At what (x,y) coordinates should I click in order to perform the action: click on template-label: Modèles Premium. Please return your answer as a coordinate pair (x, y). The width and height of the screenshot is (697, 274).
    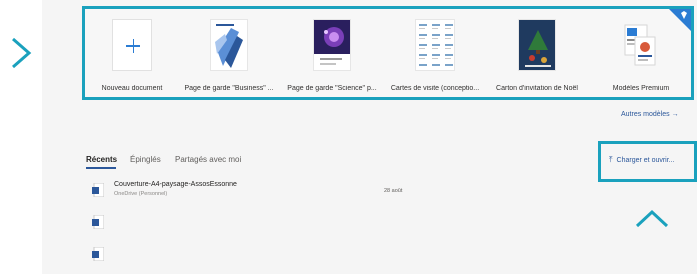
    Looking at the image, I should click on (641, 88).